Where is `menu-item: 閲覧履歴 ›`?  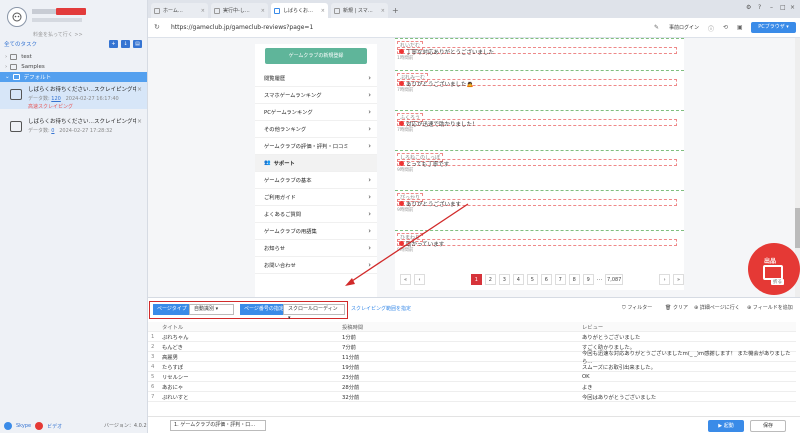 menu-item: 閲覧履歴 › is located at coordinates (316, 78).